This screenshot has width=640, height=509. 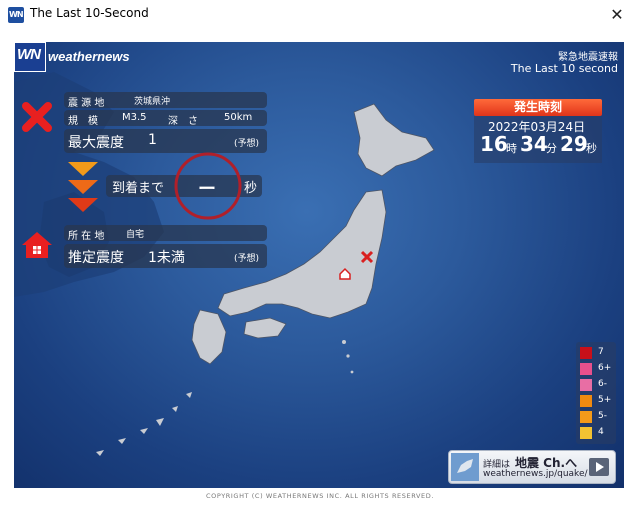 I want to click on intensity-legend: 7 6+ 6- 5+ 5- 4, so click(x=596, y=393).